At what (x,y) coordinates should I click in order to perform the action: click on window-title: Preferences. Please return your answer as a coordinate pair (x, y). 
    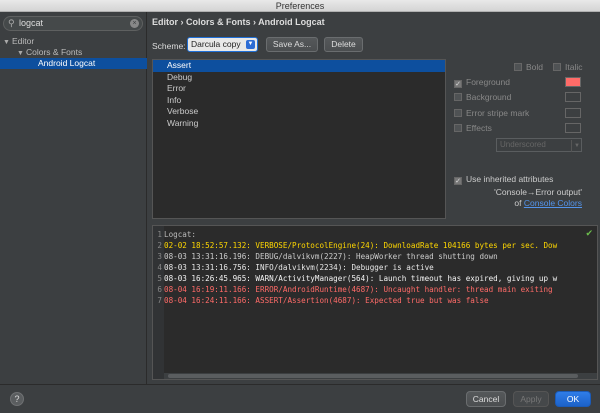
    Looking at the image, I should click on (300, 6).